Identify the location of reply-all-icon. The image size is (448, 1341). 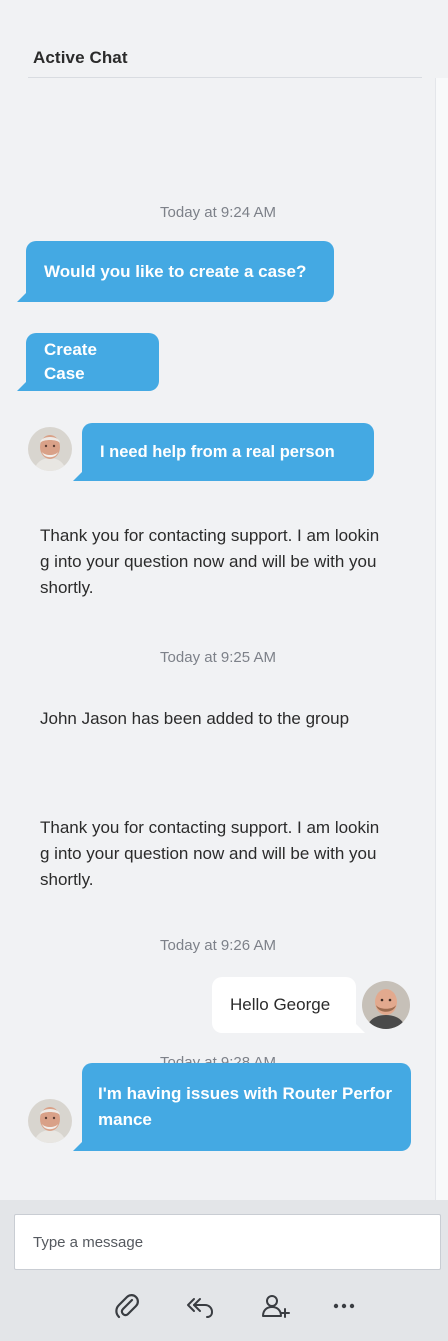
(200, 1308).